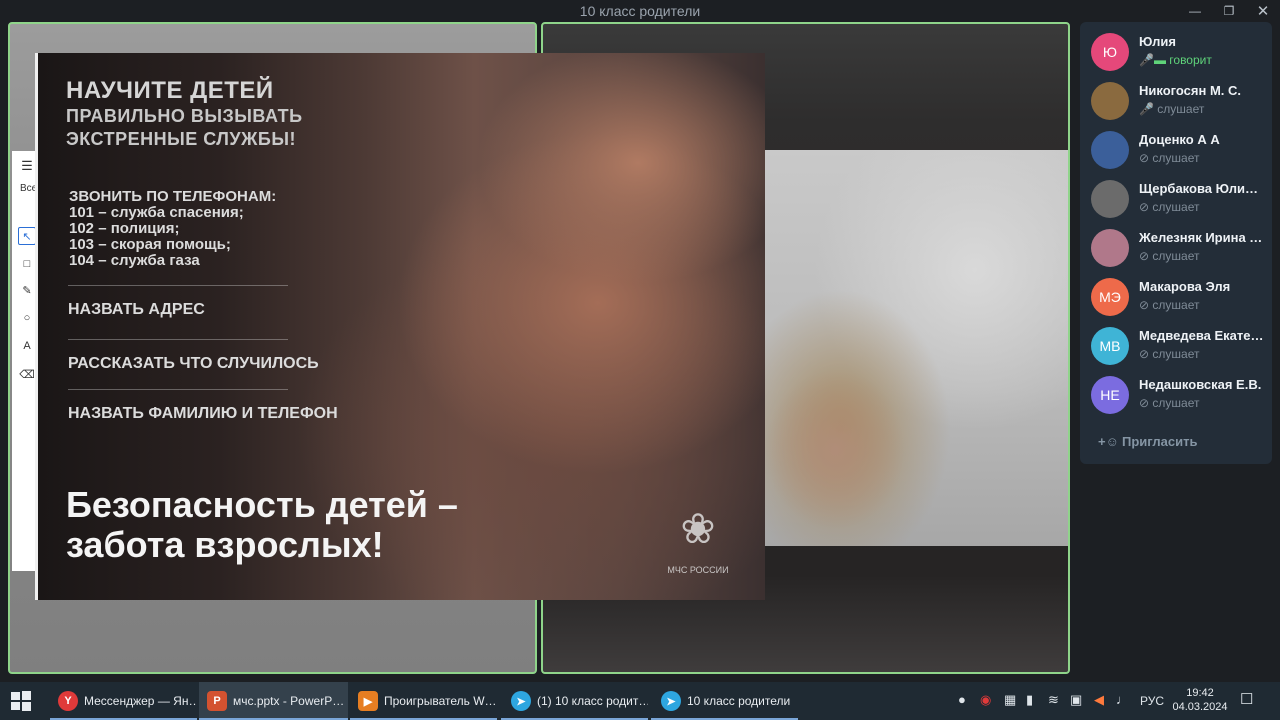 The height and width of the screenshot is (720, 1280). I want to click on cursor-tool-icon: ↖, so click(27, 236).